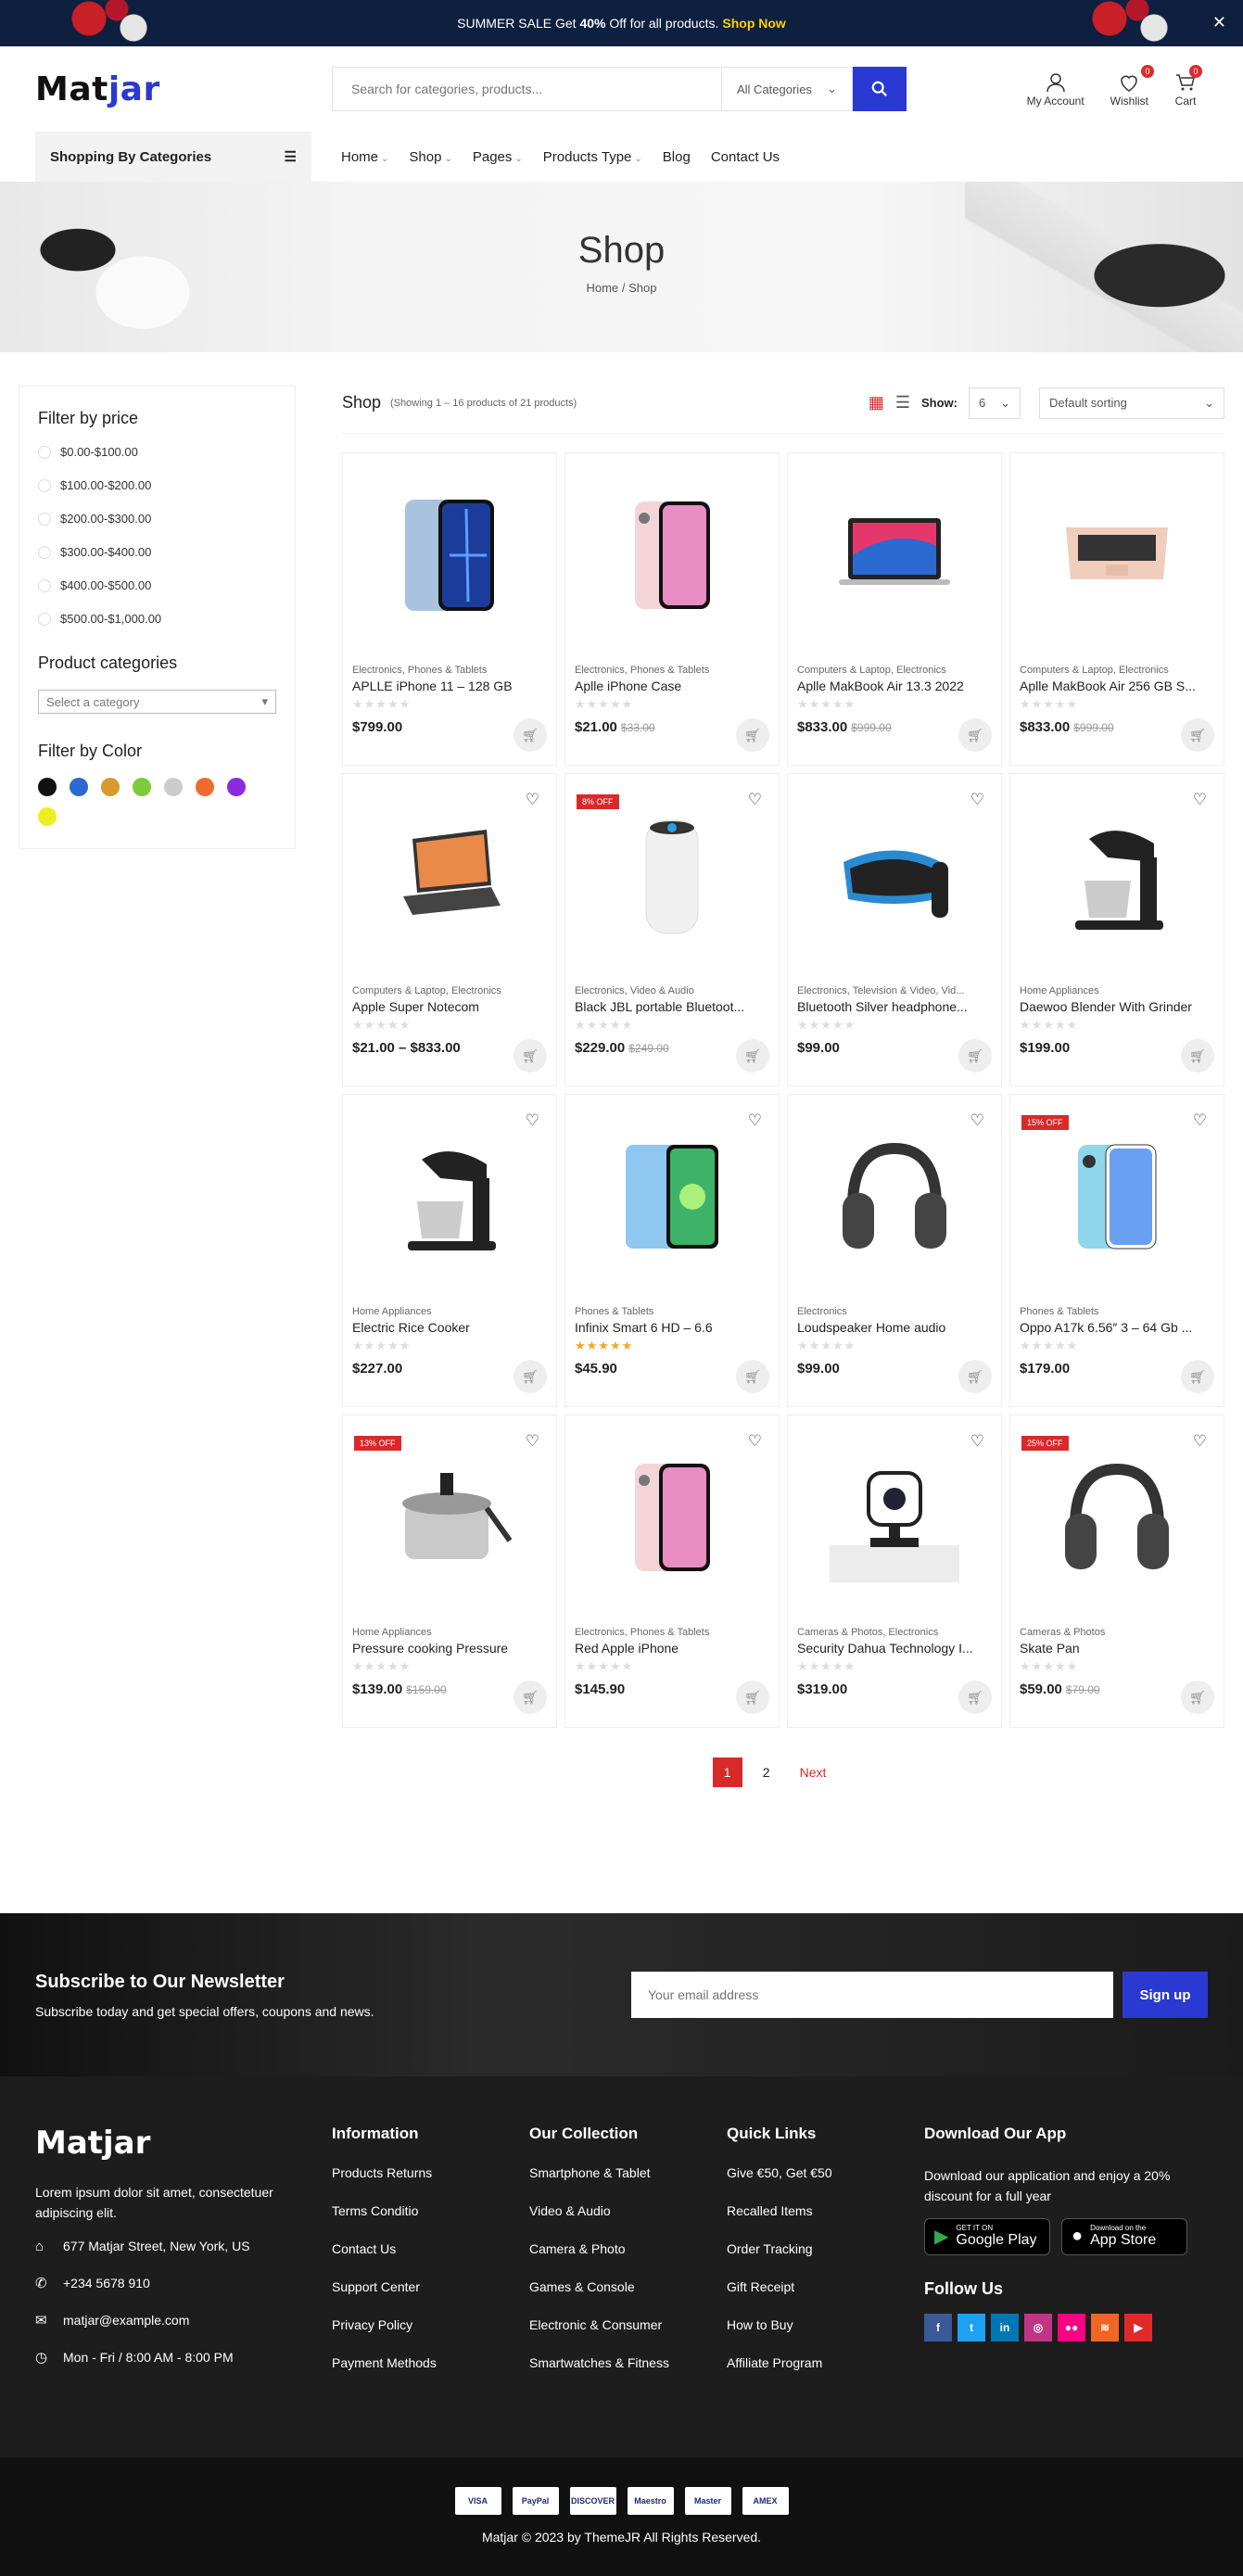 The width and height of the screenshot is (1243, 2576). What do you see at coordinates (894, 1633) in the screenshot?
I see `product-category: Cameras & Photos, Electronics` at bounding box center [894, 1633].